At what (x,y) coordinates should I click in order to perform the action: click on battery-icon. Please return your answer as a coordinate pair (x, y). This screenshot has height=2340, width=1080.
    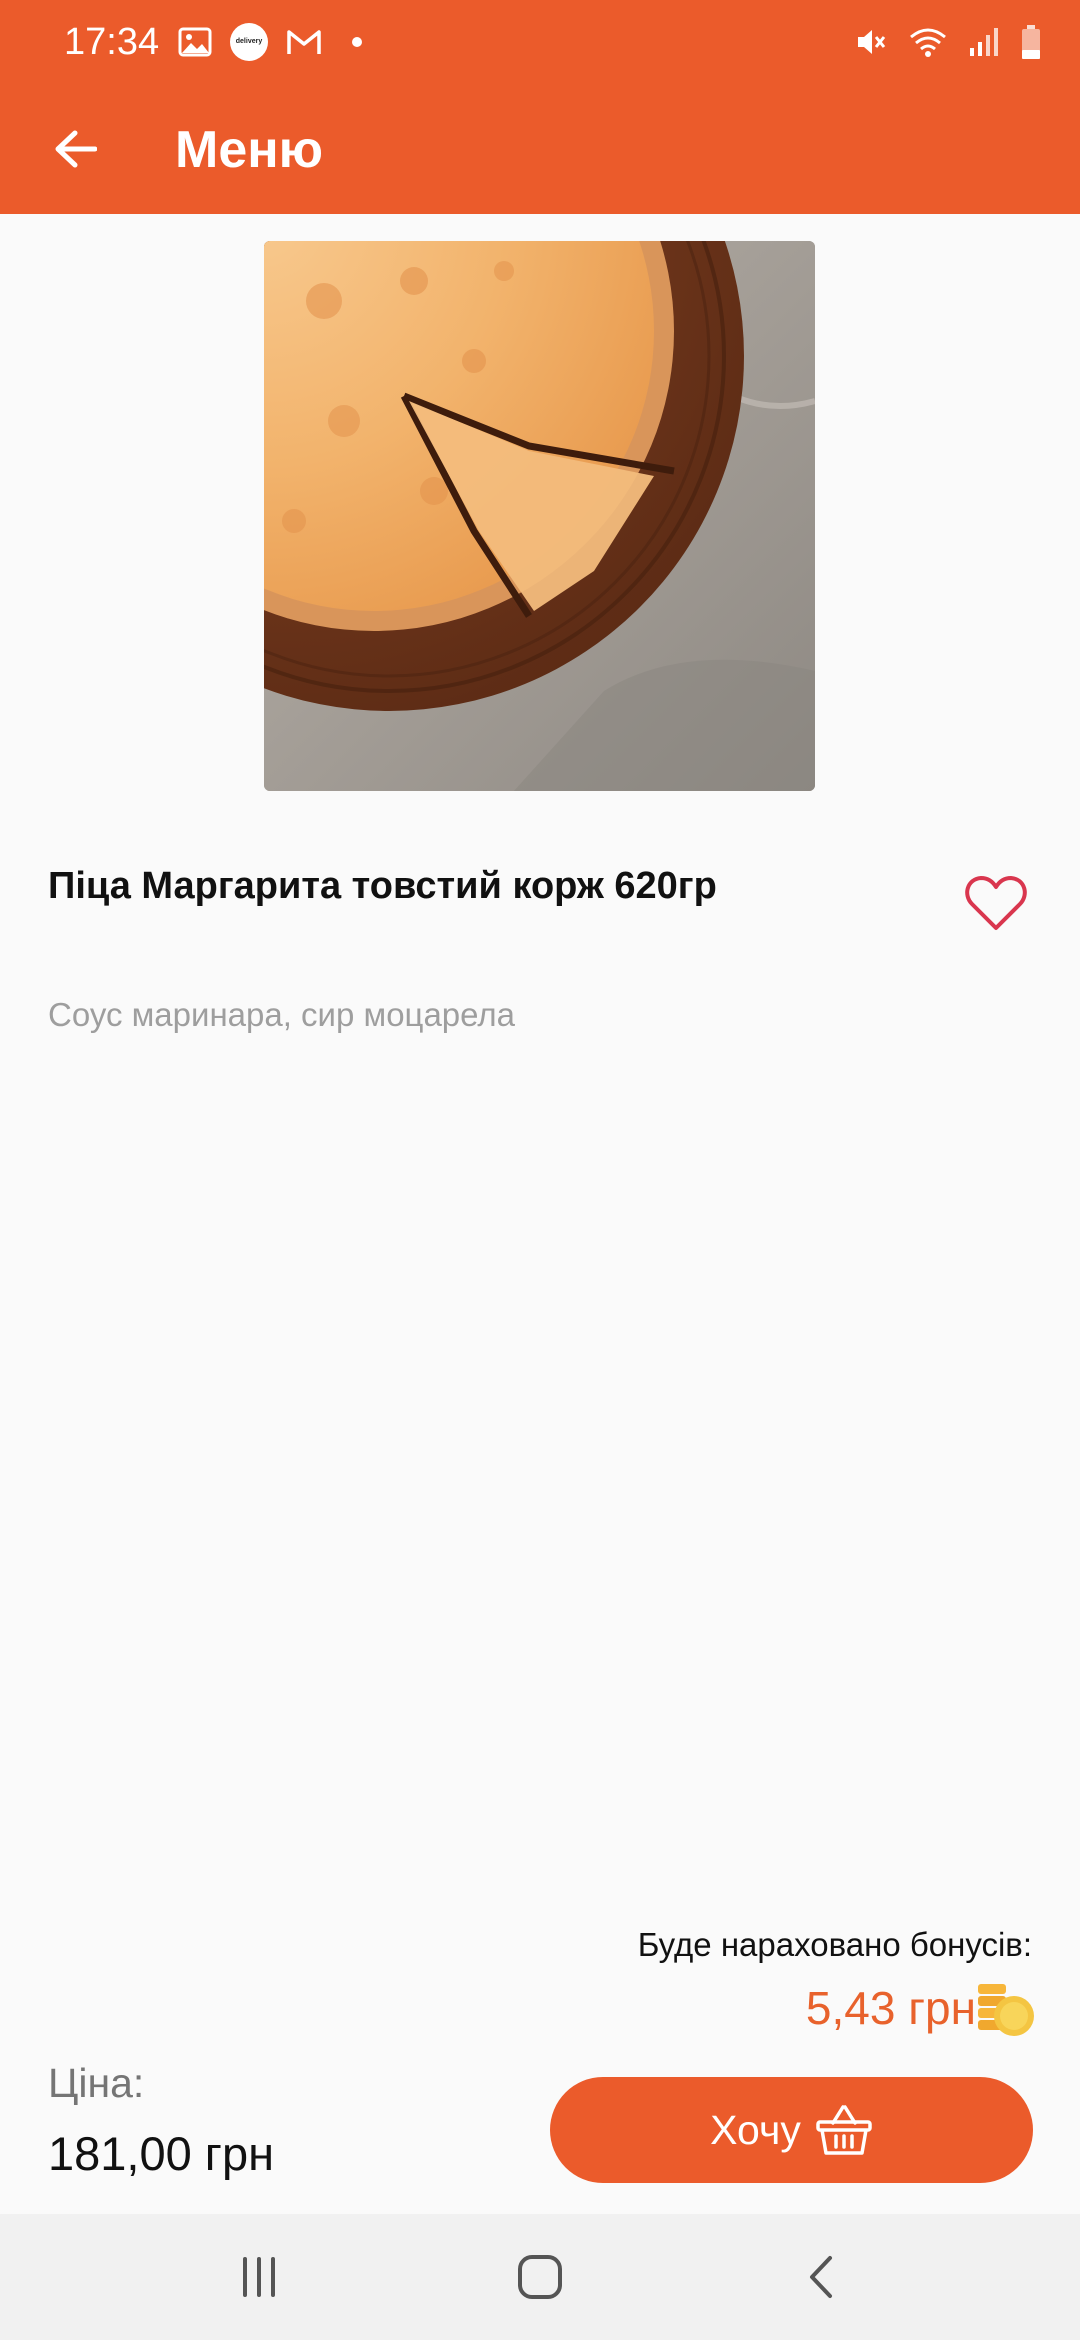
    Looking at the image, I should click on (1031, 42).